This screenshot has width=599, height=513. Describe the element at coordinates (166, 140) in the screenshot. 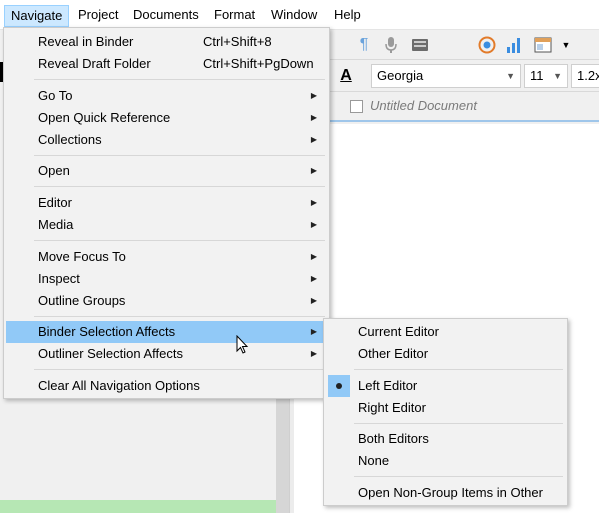

I see `menu-item-collections: Collections ▶` at that location.